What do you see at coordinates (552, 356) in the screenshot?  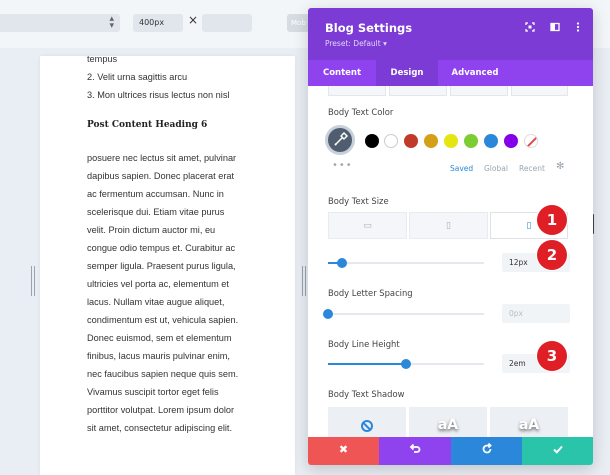 I see `annotation-badge-3: 3` at bounding box center [552, 356].